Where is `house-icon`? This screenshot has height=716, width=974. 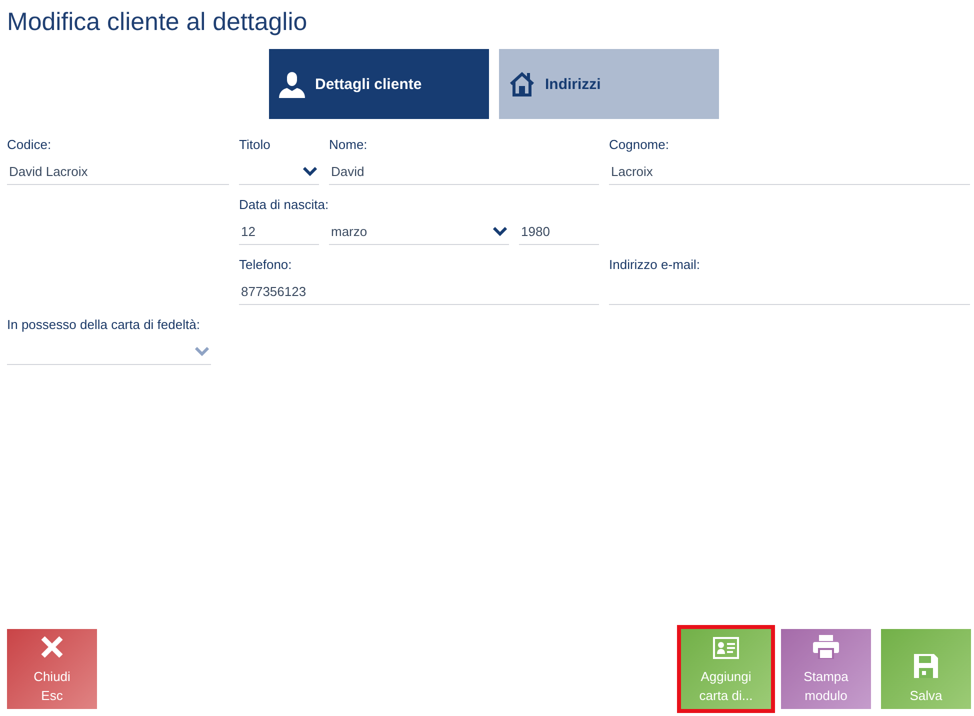
house-icon is located at coordinates (522, 84).